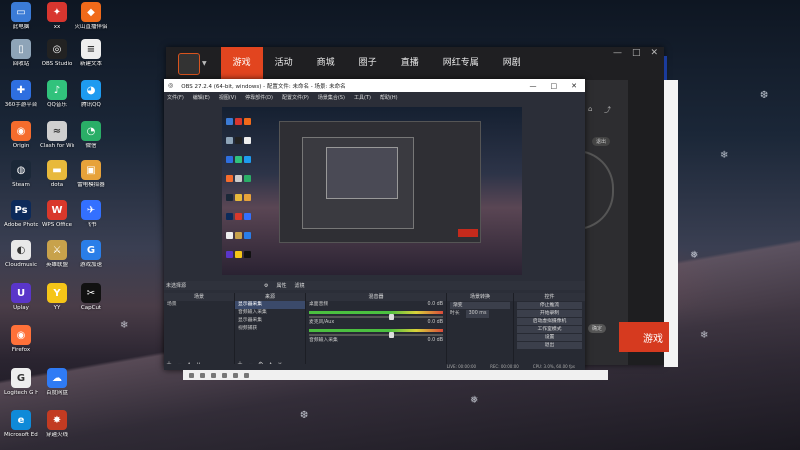 Image resolution: width=800 pixels, height=450 pixels. Describe the element at coordinates (259, 97) in the screenshot. I see `obs-menu-item: 停靠部件(D)` at that location.